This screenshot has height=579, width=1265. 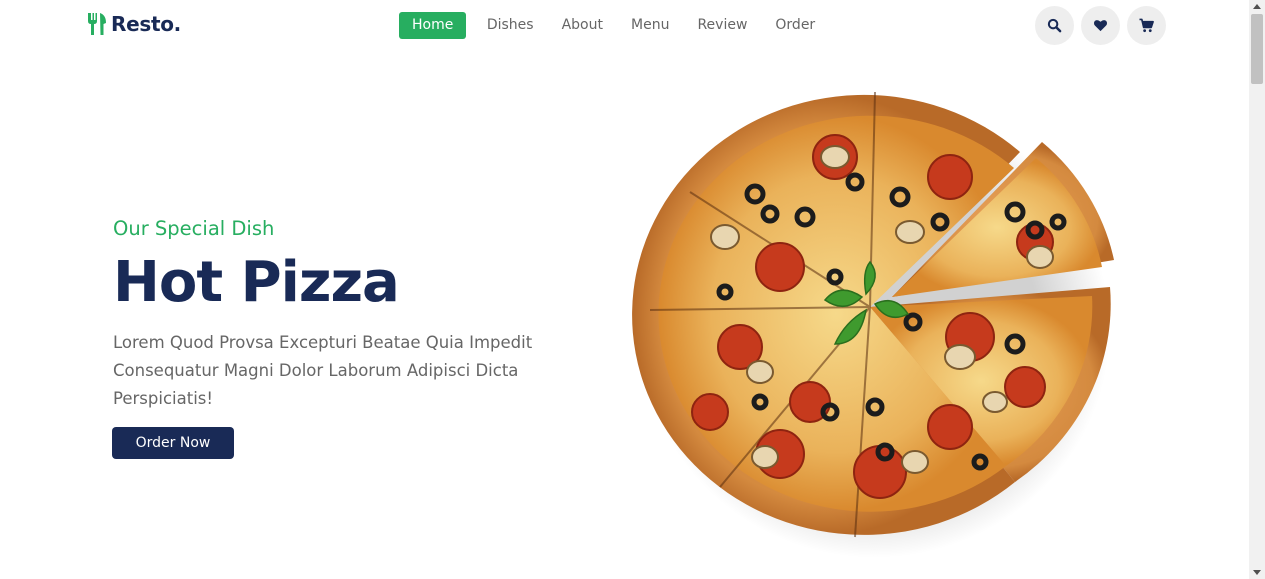 I want to click on cart-icon, so click(x=1146, y=25).